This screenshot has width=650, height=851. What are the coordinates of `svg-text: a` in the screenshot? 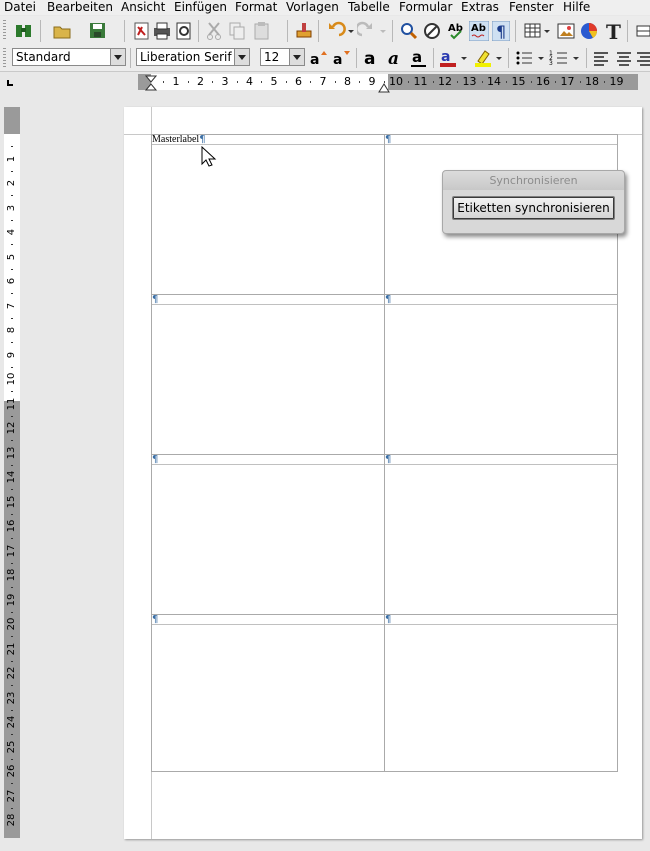 It's located at (369, 58).